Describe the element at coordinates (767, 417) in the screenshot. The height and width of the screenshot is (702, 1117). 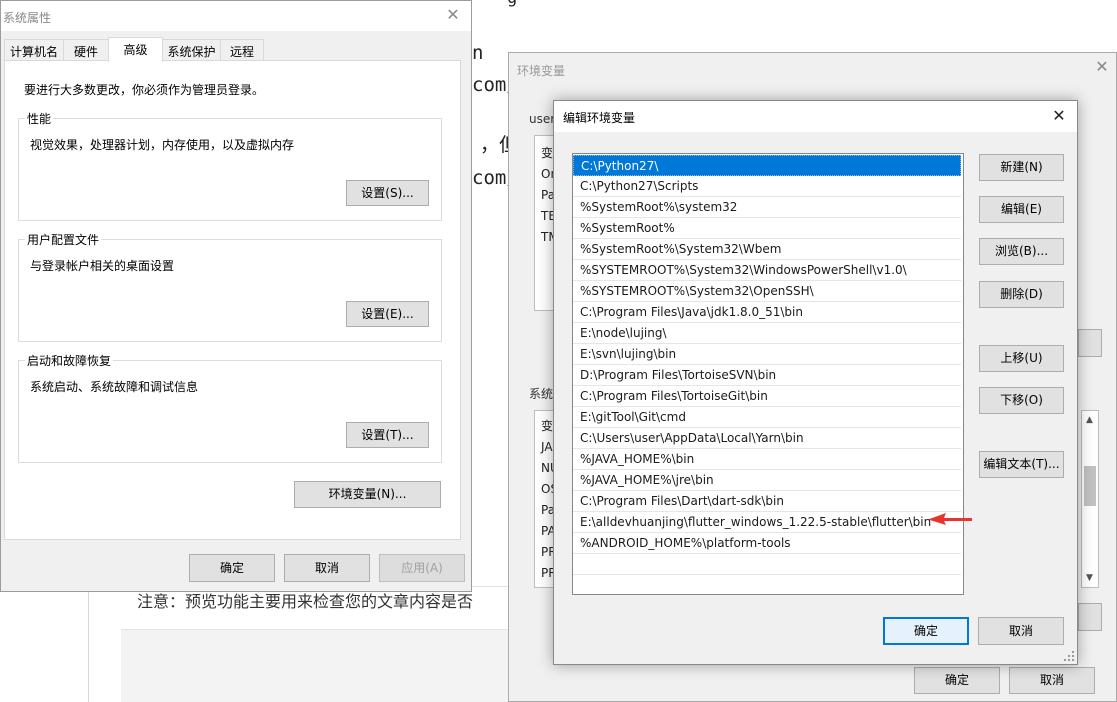
I see `path-list-item: E:\gitTool\Git\cmd` at that location.